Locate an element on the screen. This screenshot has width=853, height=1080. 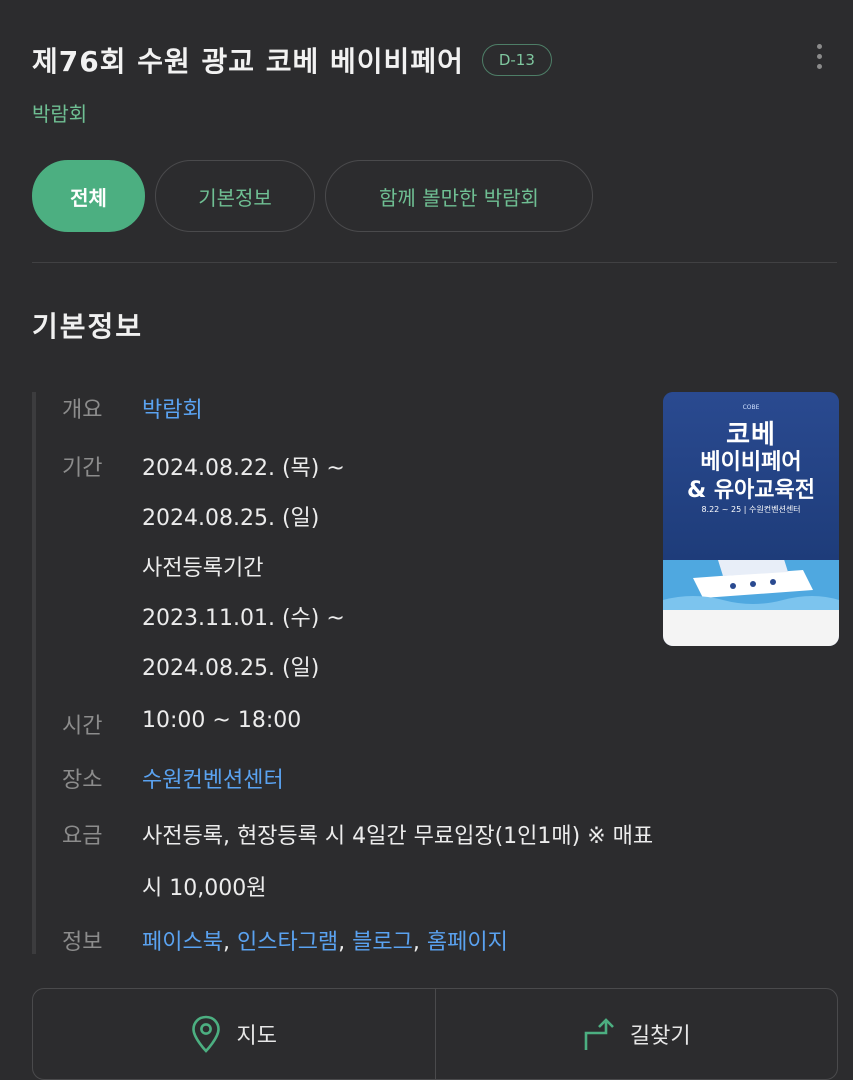
map-button-label: 지도 is located at coordinates (256, 1036).